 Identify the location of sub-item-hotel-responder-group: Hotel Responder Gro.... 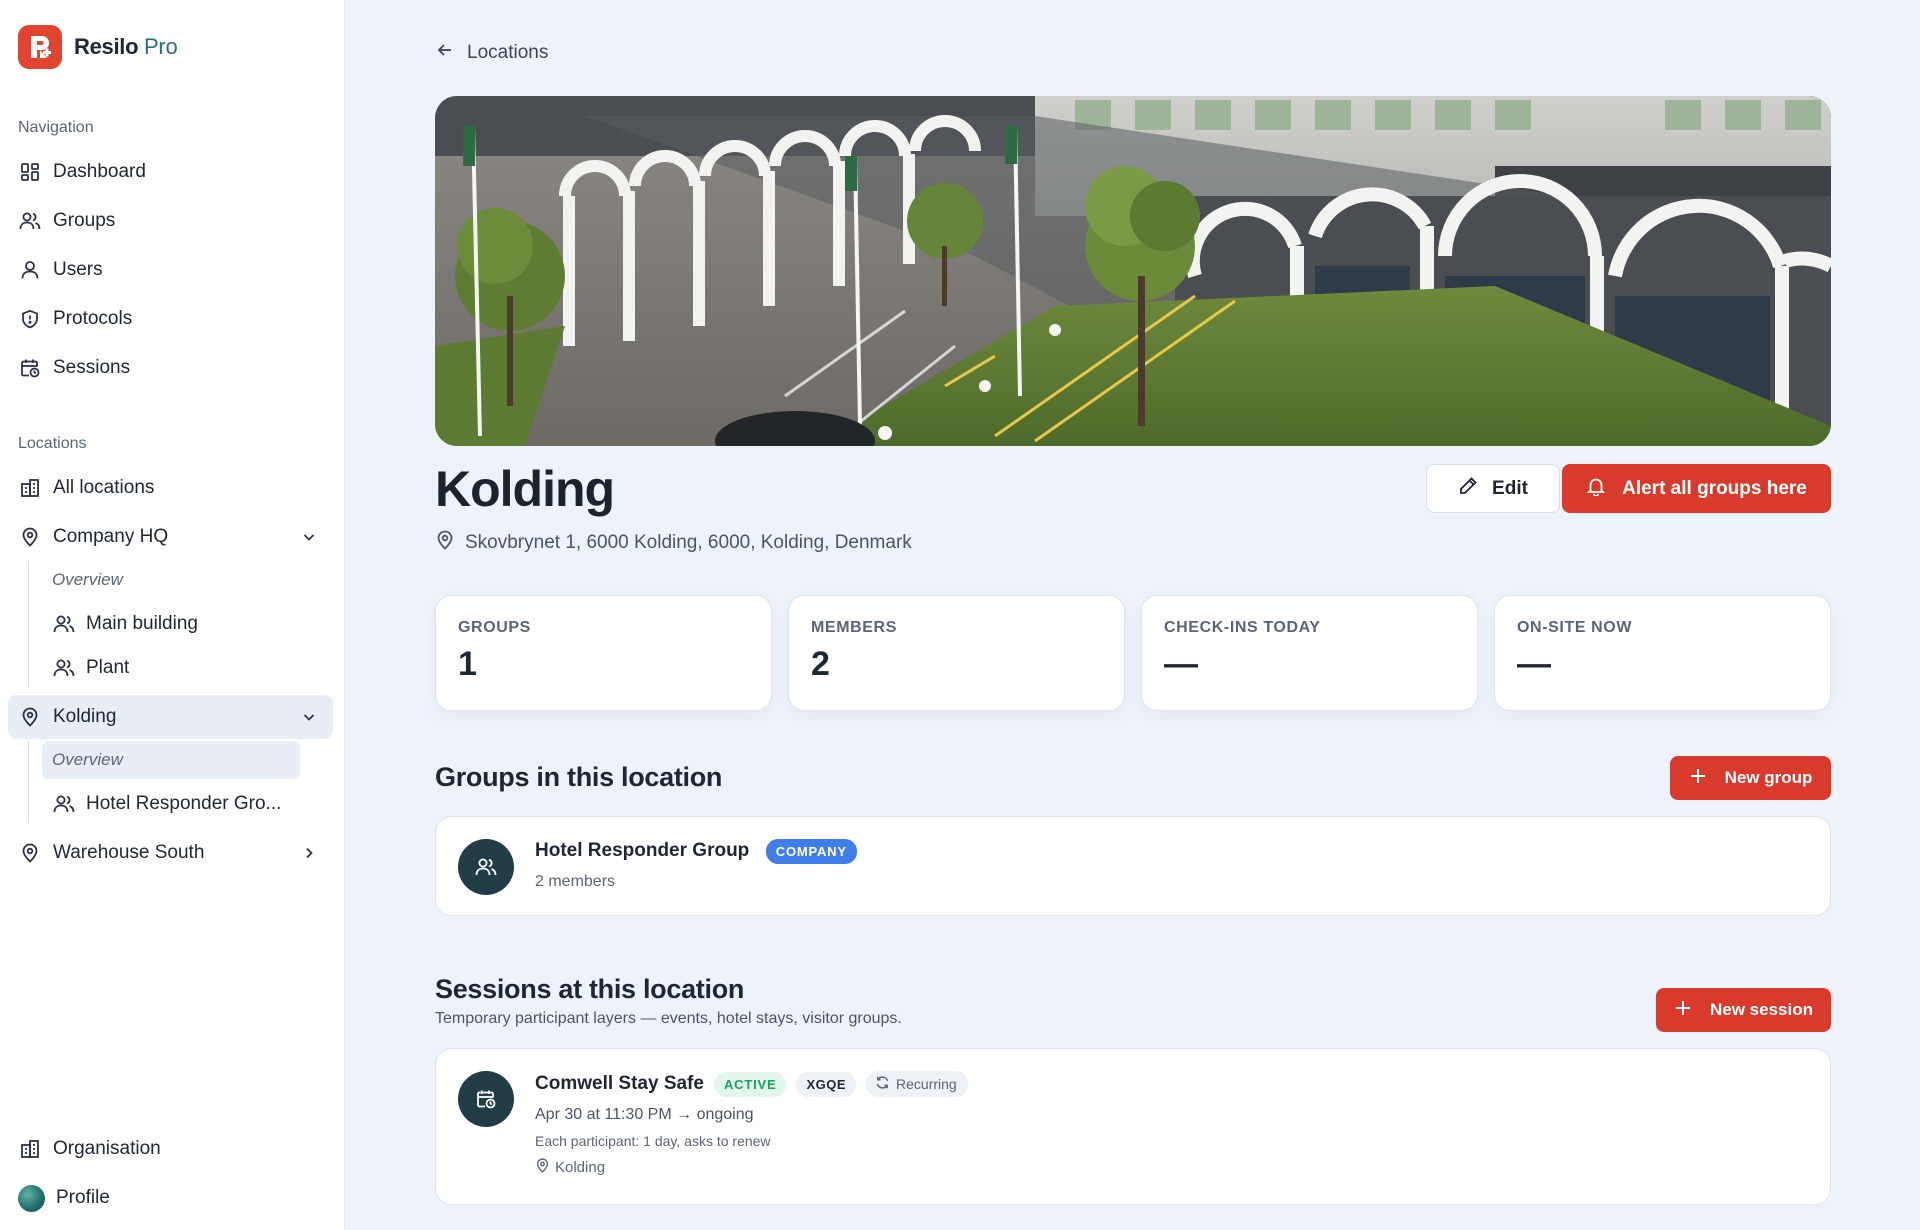
(171, 804).